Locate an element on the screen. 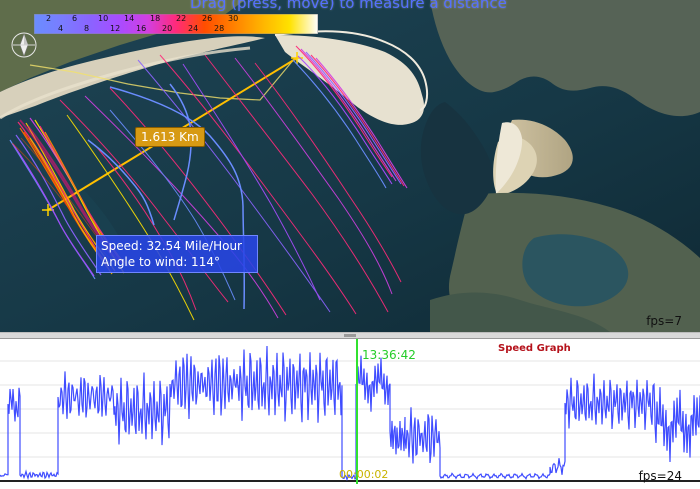 This screenshot has height=489, width=700. legend-top-tick: 26 is located at coordinates (207, 18).